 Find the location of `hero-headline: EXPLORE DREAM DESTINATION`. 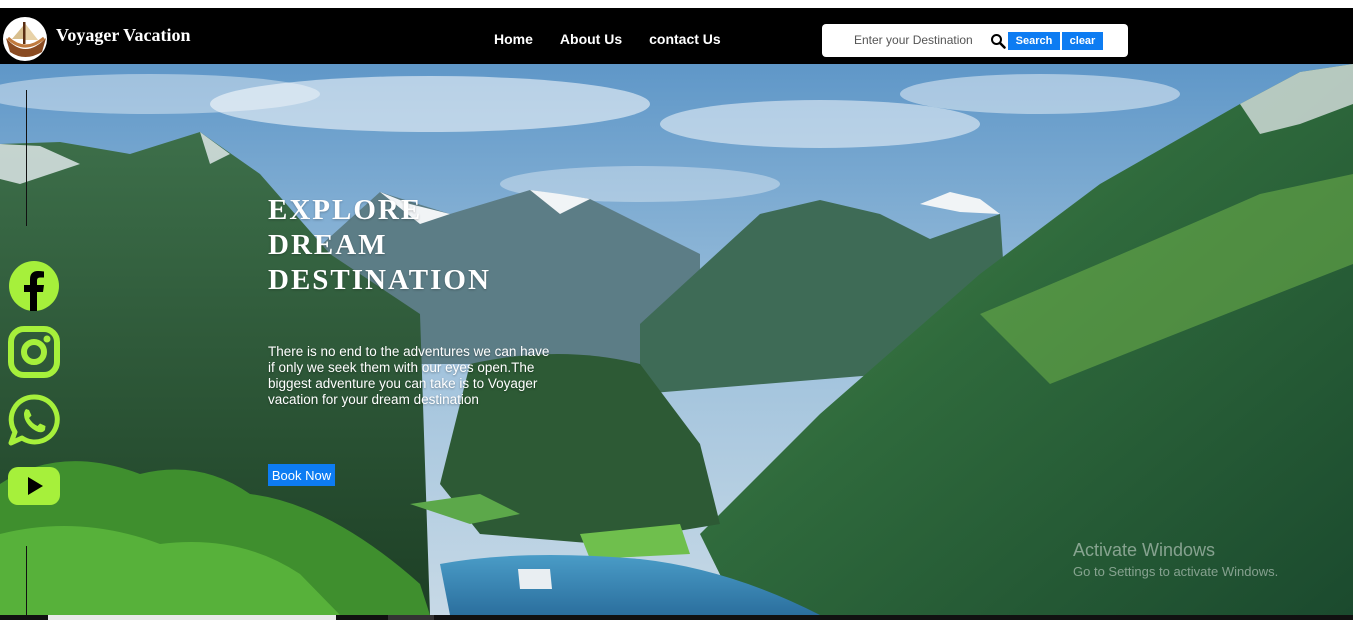

hero-headline: EXPLORE DREAM DESTINATION is located at coordinates (379, 245).